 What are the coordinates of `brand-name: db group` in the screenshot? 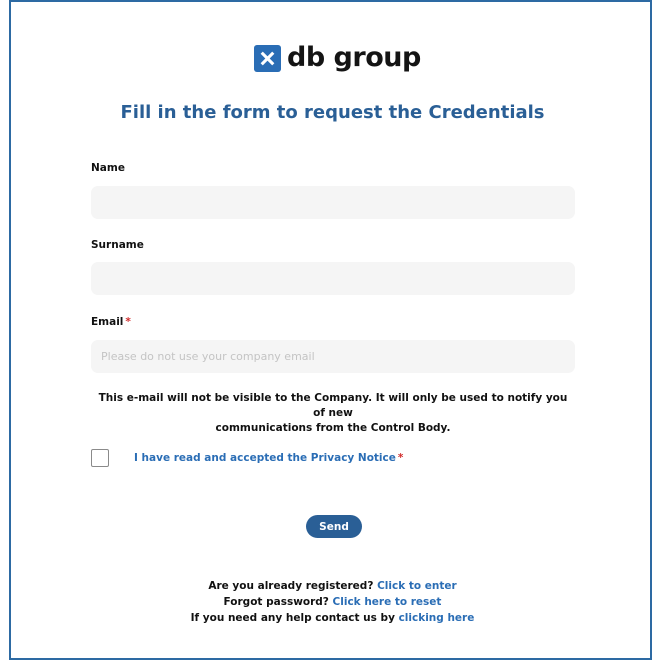 It's located at (354, 57).